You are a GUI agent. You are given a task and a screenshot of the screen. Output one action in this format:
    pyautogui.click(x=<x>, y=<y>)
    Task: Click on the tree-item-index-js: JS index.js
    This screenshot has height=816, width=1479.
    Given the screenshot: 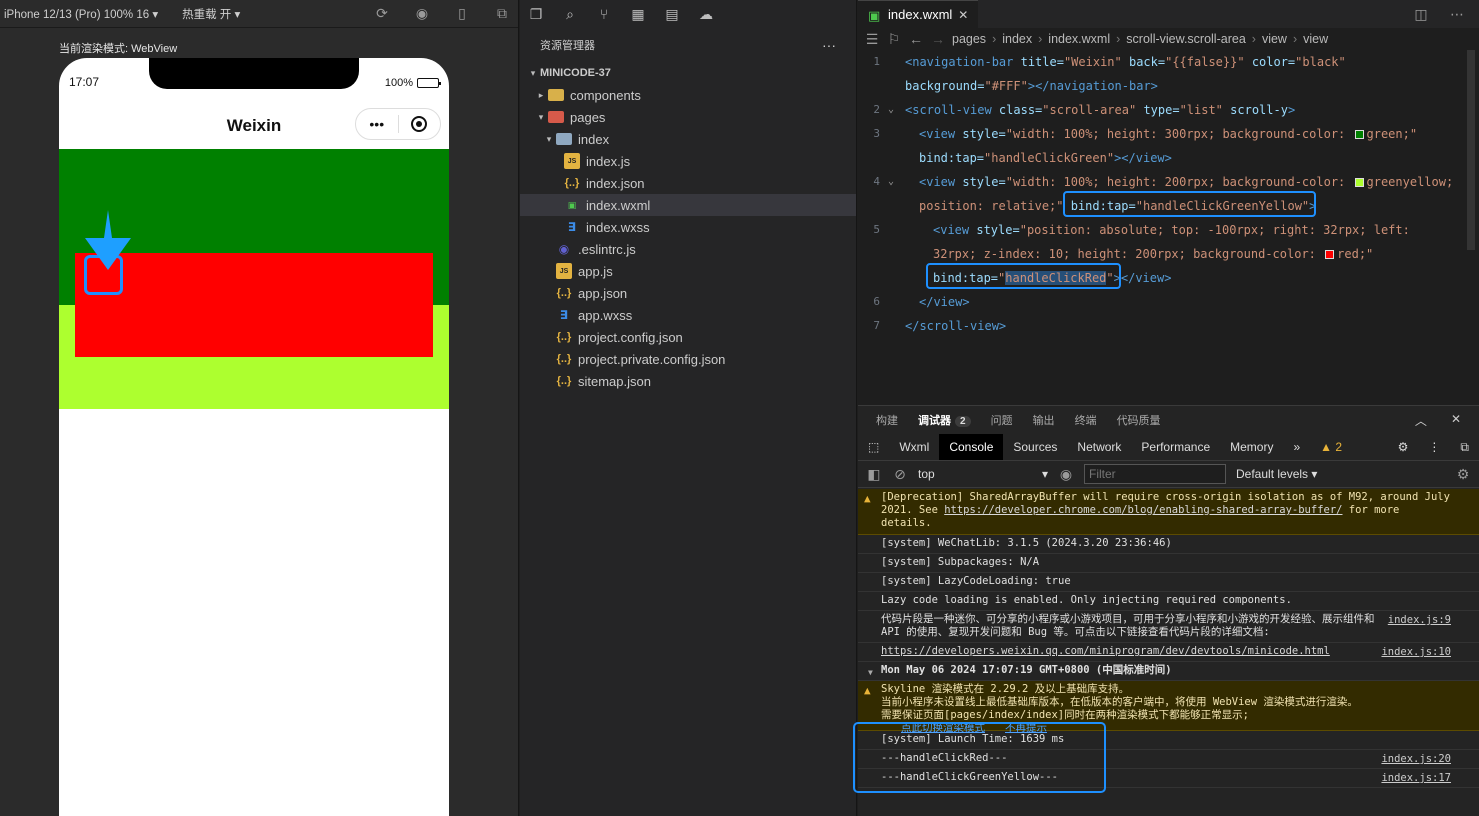 What is the action you would take?
    pyautogui.click(x=688, y=161)
    